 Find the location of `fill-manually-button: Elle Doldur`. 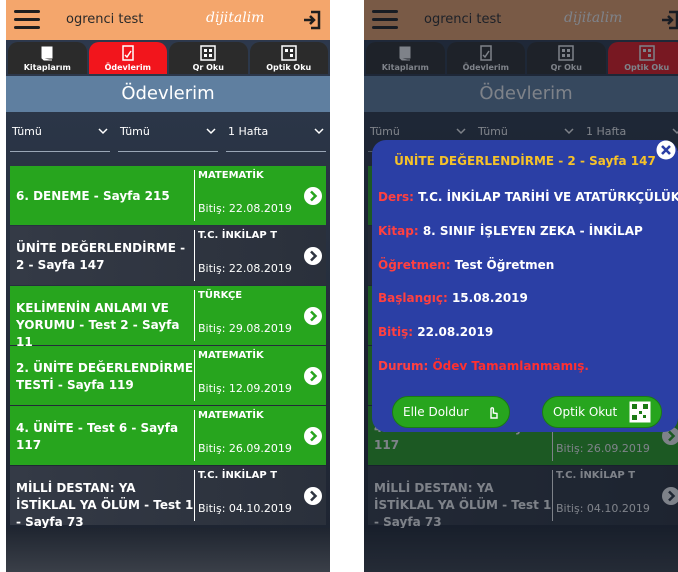

fill-manually-button: Elle Doldur is located at coordinates (451, 412).